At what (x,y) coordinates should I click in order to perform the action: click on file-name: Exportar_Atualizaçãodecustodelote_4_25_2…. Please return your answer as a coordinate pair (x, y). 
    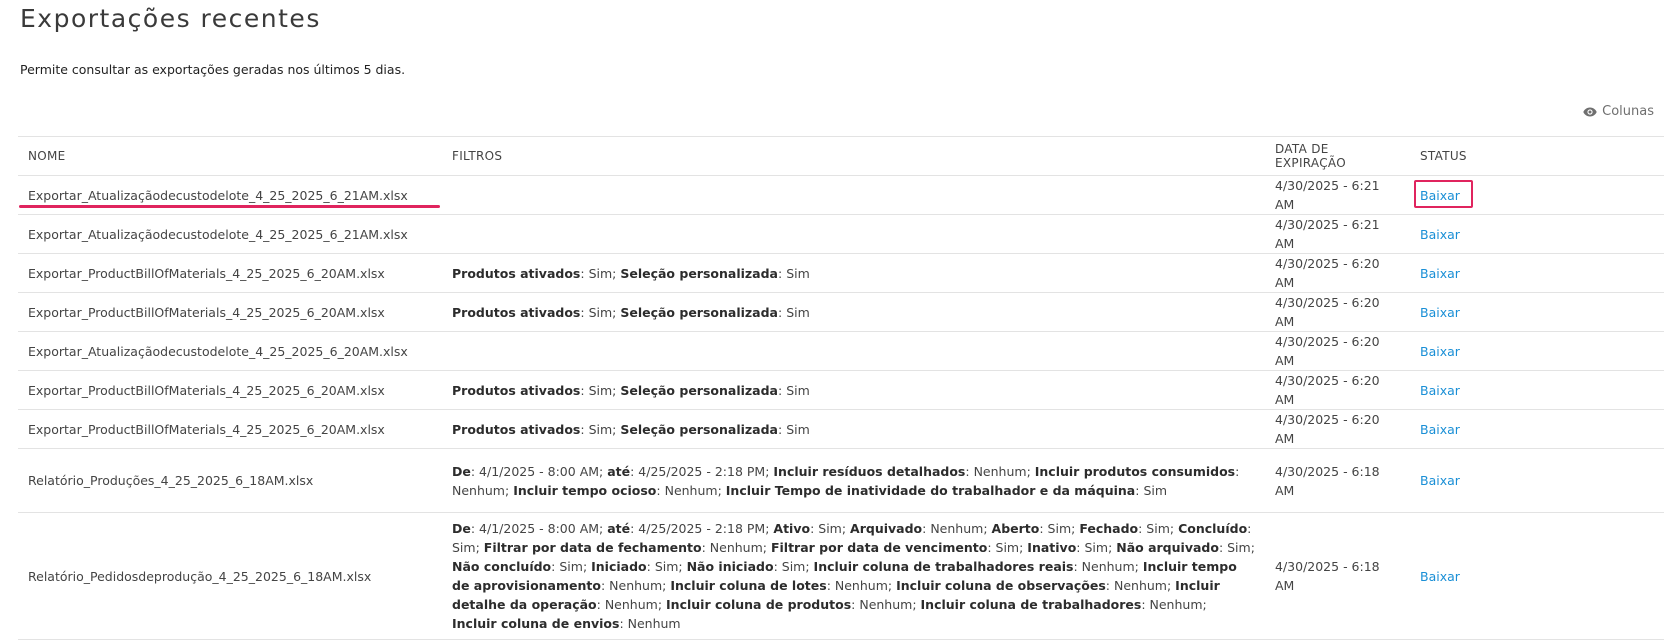
    Looking at the image, I should click on (230, 234).